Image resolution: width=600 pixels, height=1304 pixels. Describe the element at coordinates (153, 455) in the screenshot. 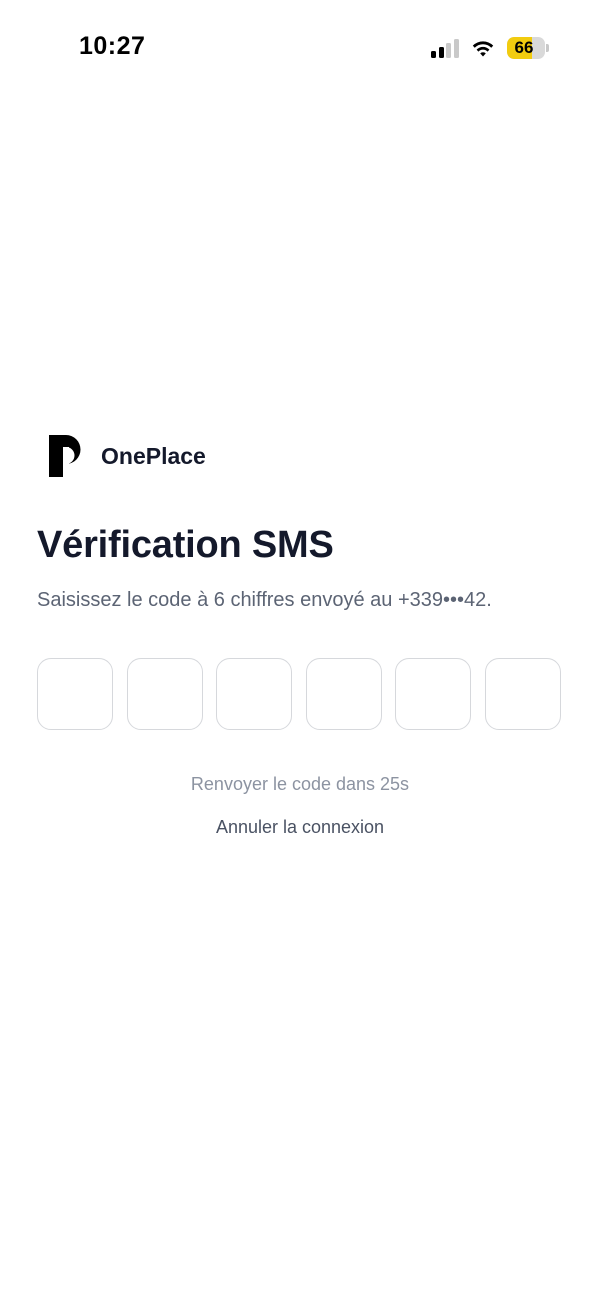

I see `brand-name: OnePlace` at that location.